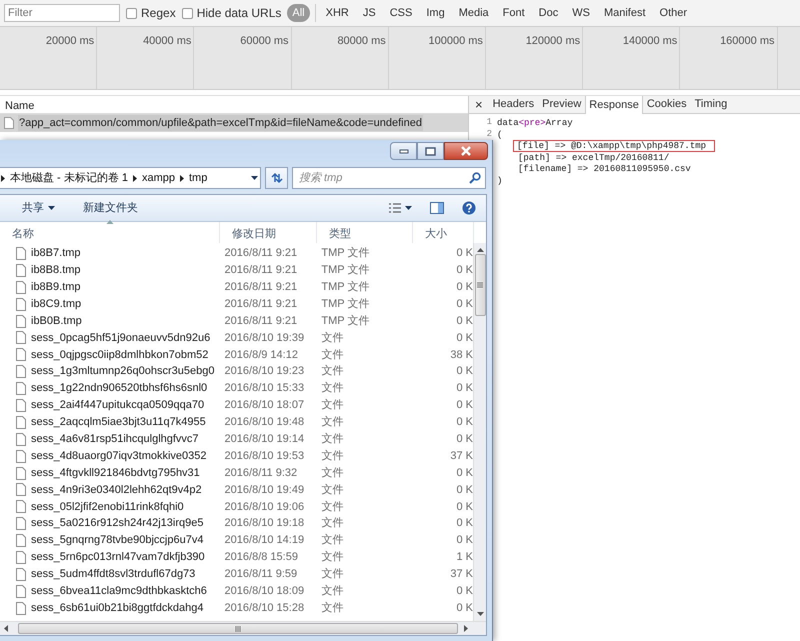 This screenshot has height=641, width=800. Describe the element at coordinates (118, 557) in the screenshot. I see `file-name: sess_5rn6pc013rnl47vam7dkfjb390` at that location.